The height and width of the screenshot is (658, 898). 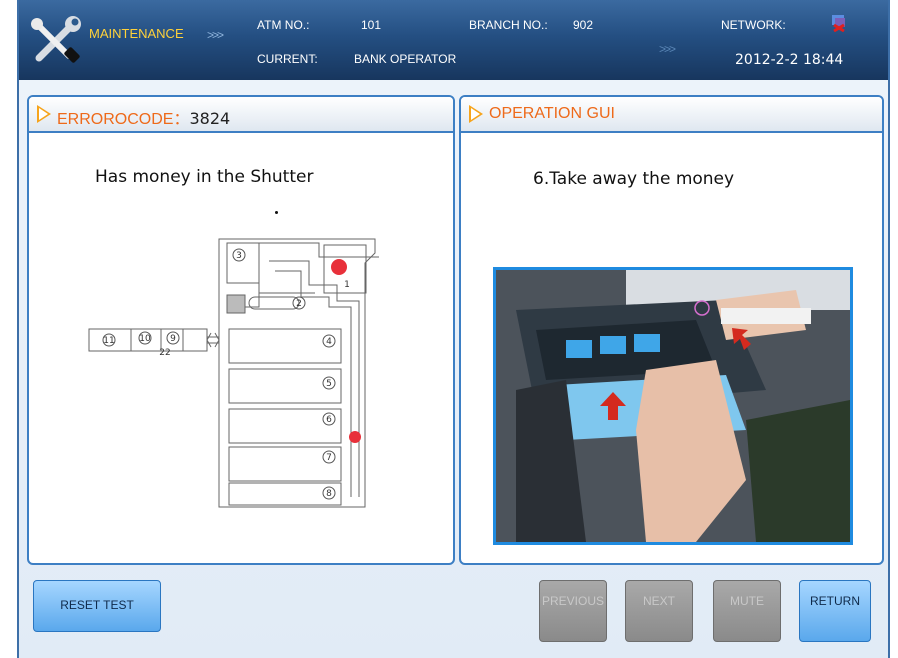 I want to click on operation-gui-title: OPERATION GUI, so click(x=552, y=113).